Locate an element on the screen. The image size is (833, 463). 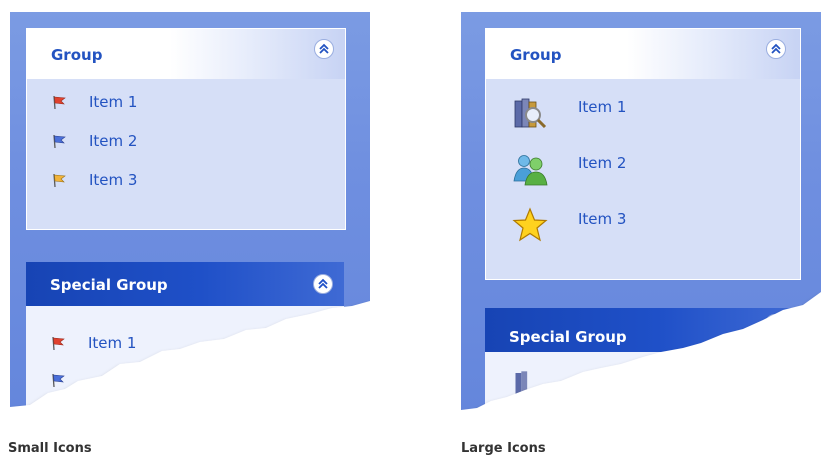
large-icons-caption: Large Icons is located at coordinates (503, 448).